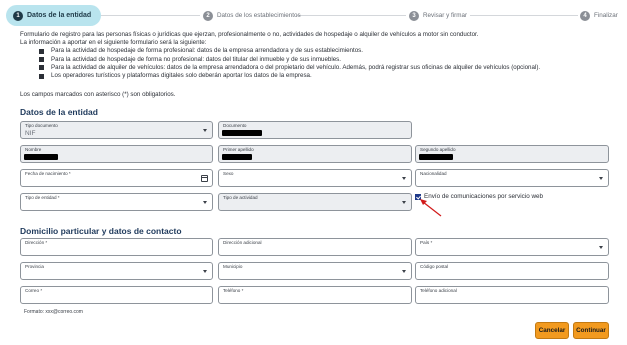 The height and width of the screenshot is (345, 627). Describe the element at coordinates (116, 271) in the screenshot. I see `provincia-select: Provincia` at that location.